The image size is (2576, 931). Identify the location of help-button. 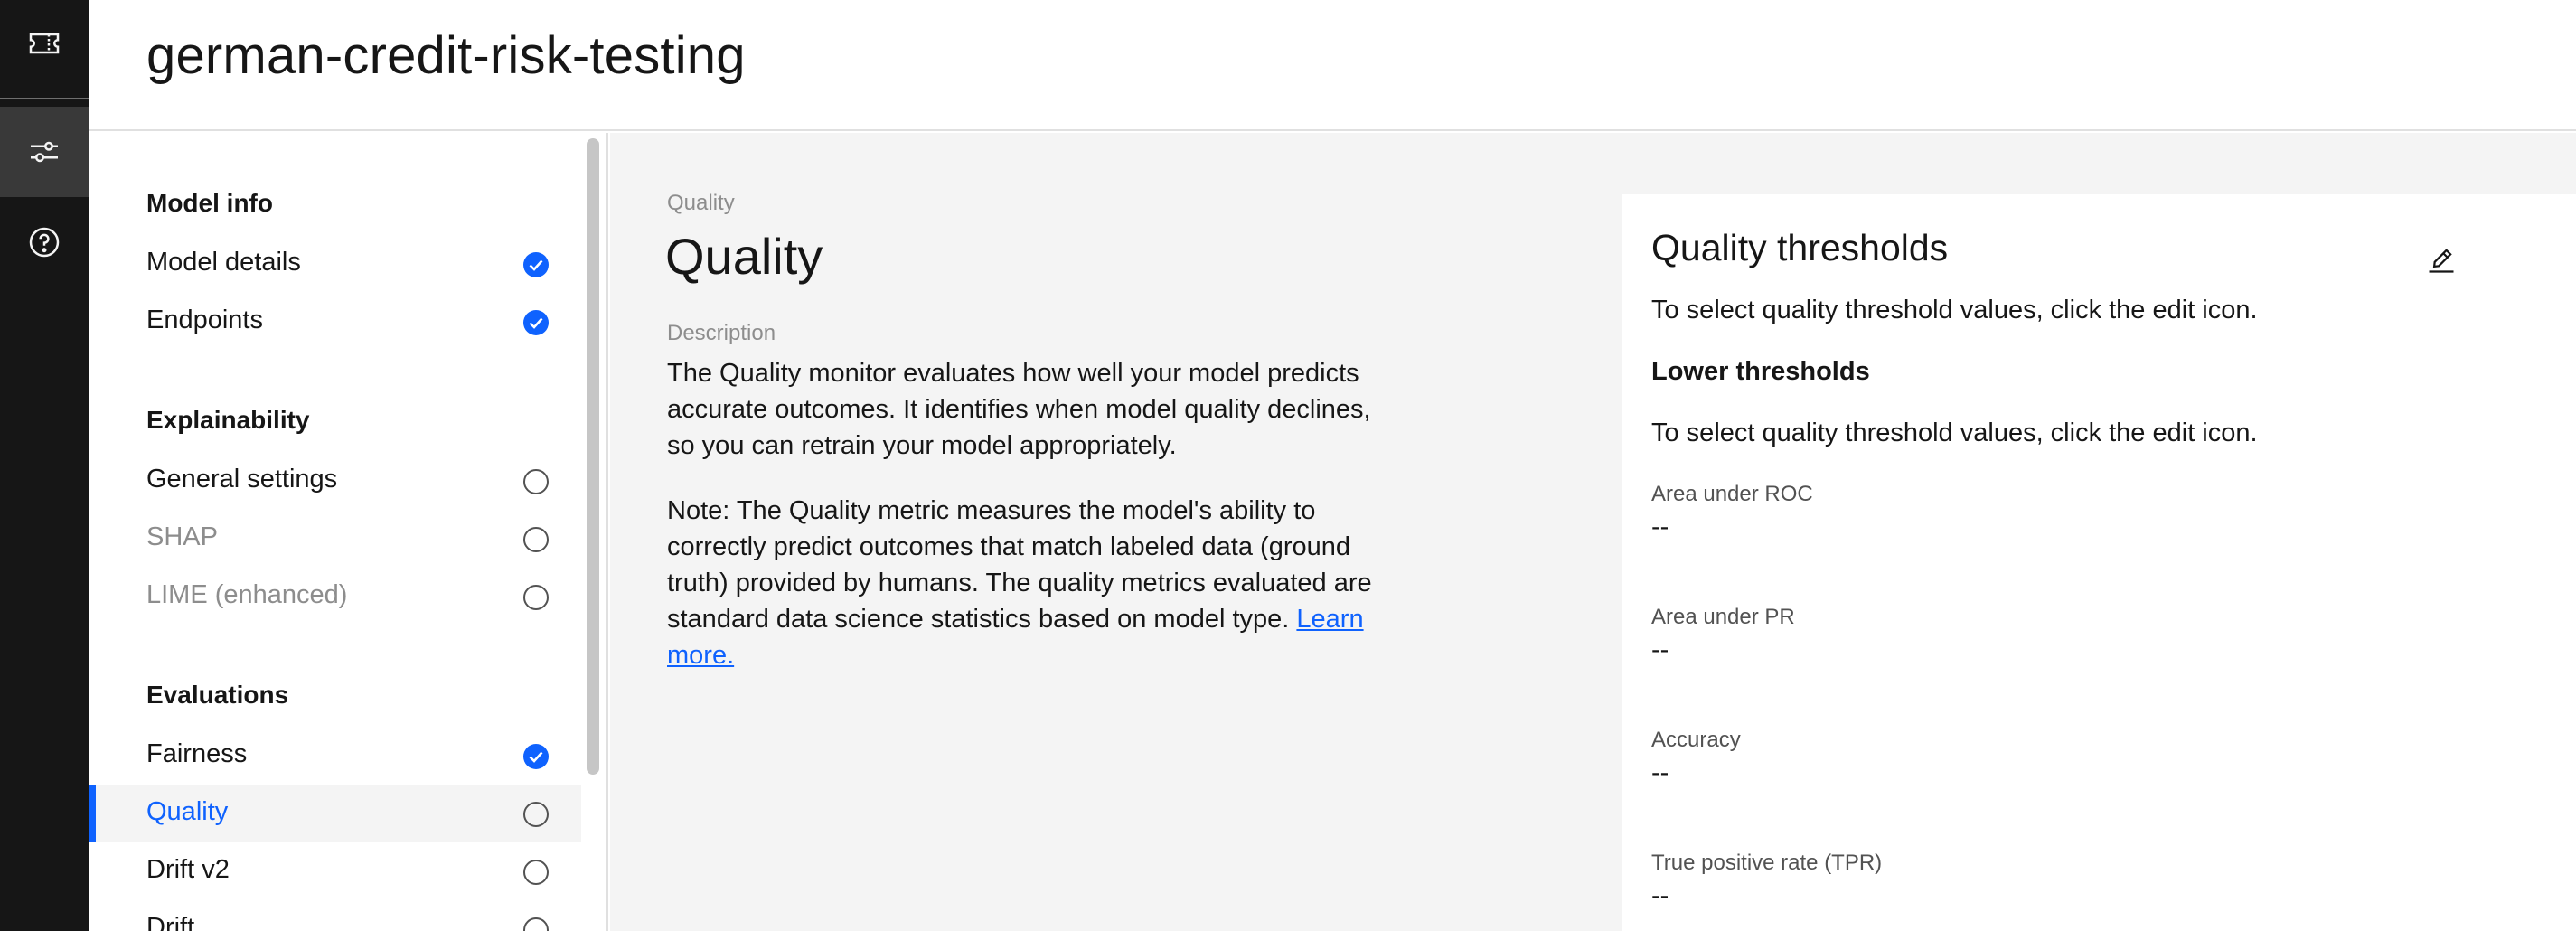
(45, 242).